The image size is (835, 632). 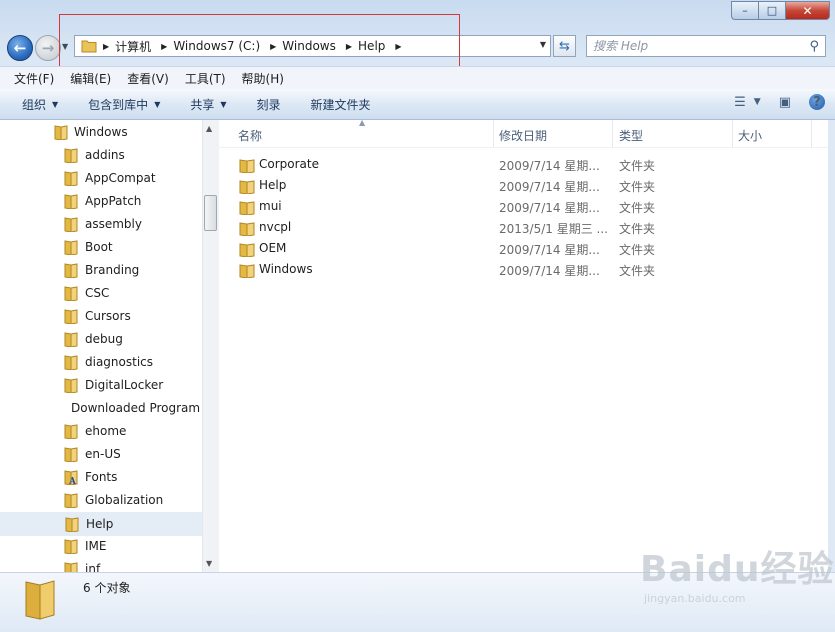 I want to click on menu-view: 查看(V), so click(x=148, y=78).